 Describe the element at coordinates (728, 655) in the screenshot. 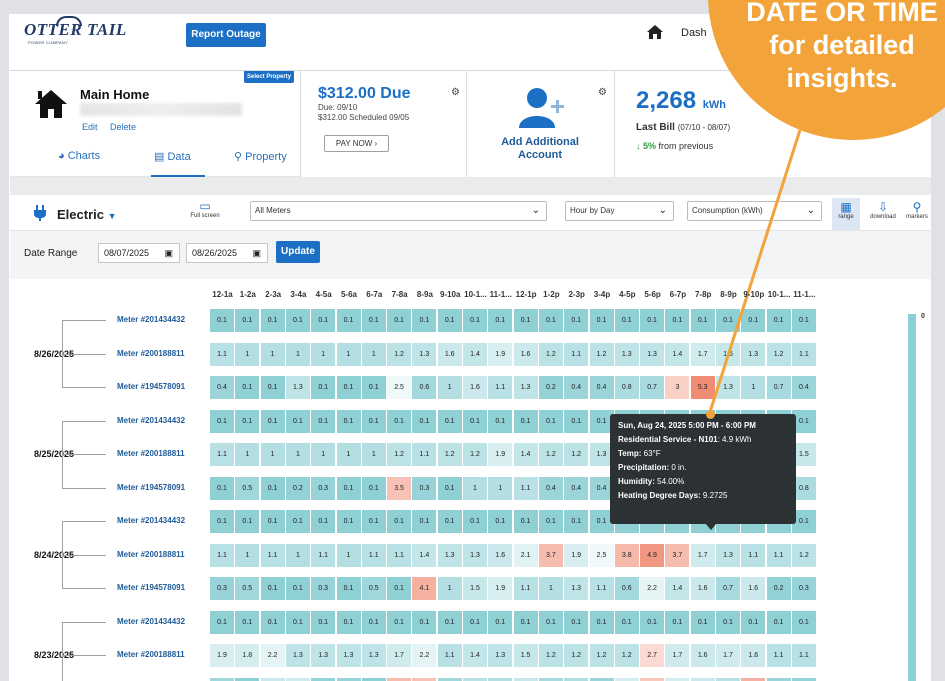

I see `heatmap-cell: 1.7` at that location.